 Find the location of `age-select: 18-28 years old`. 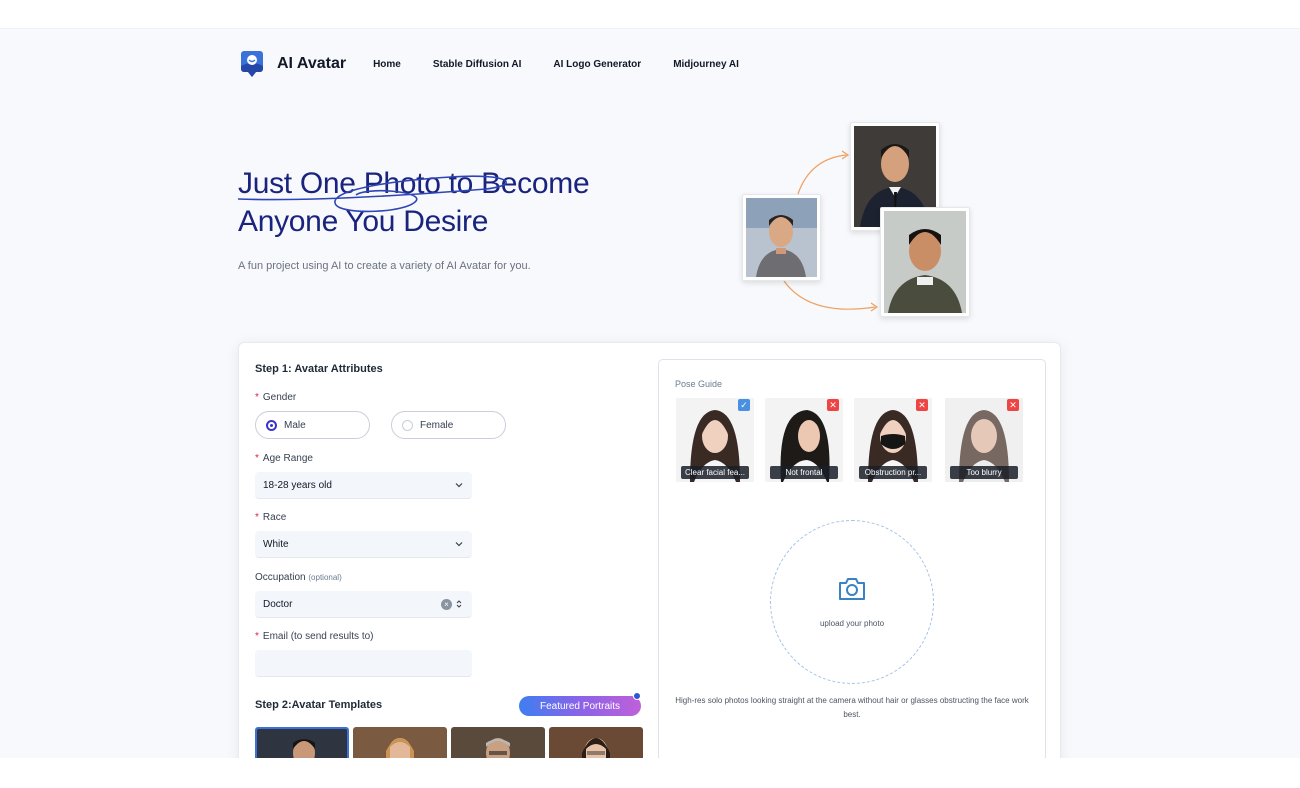

age-select: 18-28 years old is located at coordinates (363, 485).